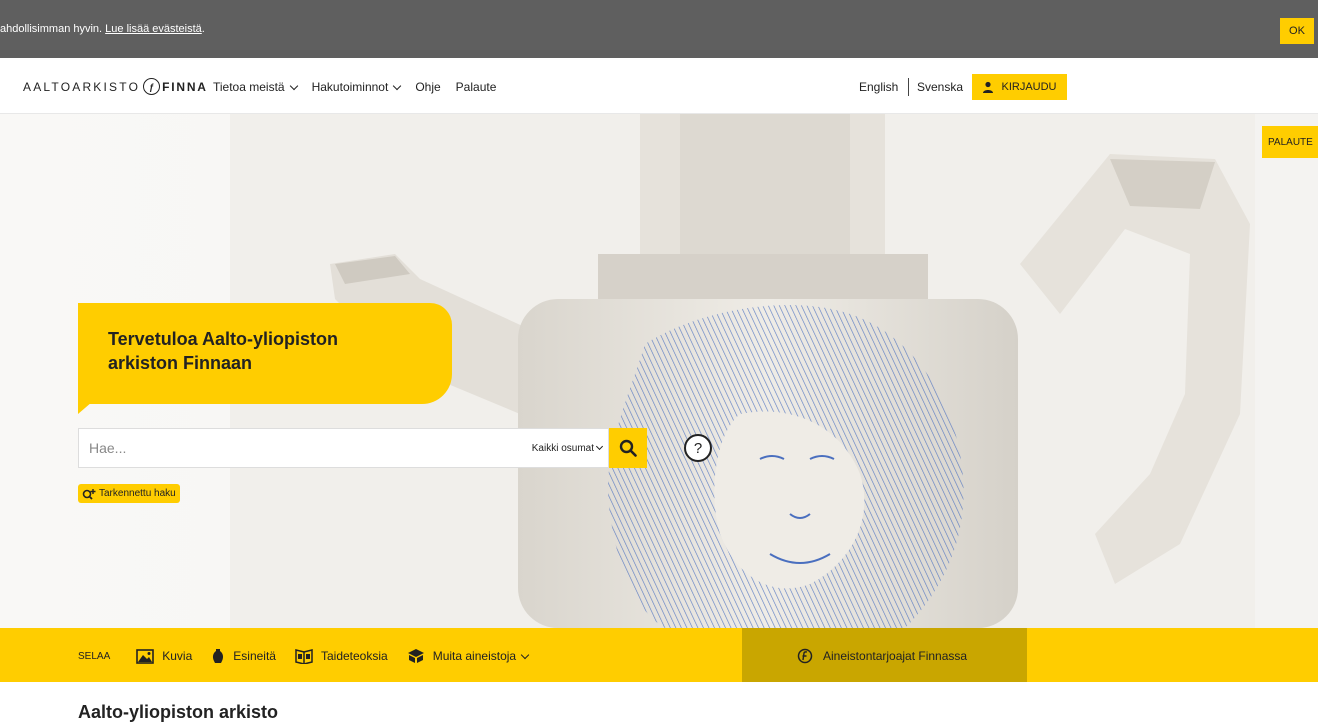 The height and width of the screenshot is (723, 1318). I want to click on advanced-search-icon, so click(89, 494).